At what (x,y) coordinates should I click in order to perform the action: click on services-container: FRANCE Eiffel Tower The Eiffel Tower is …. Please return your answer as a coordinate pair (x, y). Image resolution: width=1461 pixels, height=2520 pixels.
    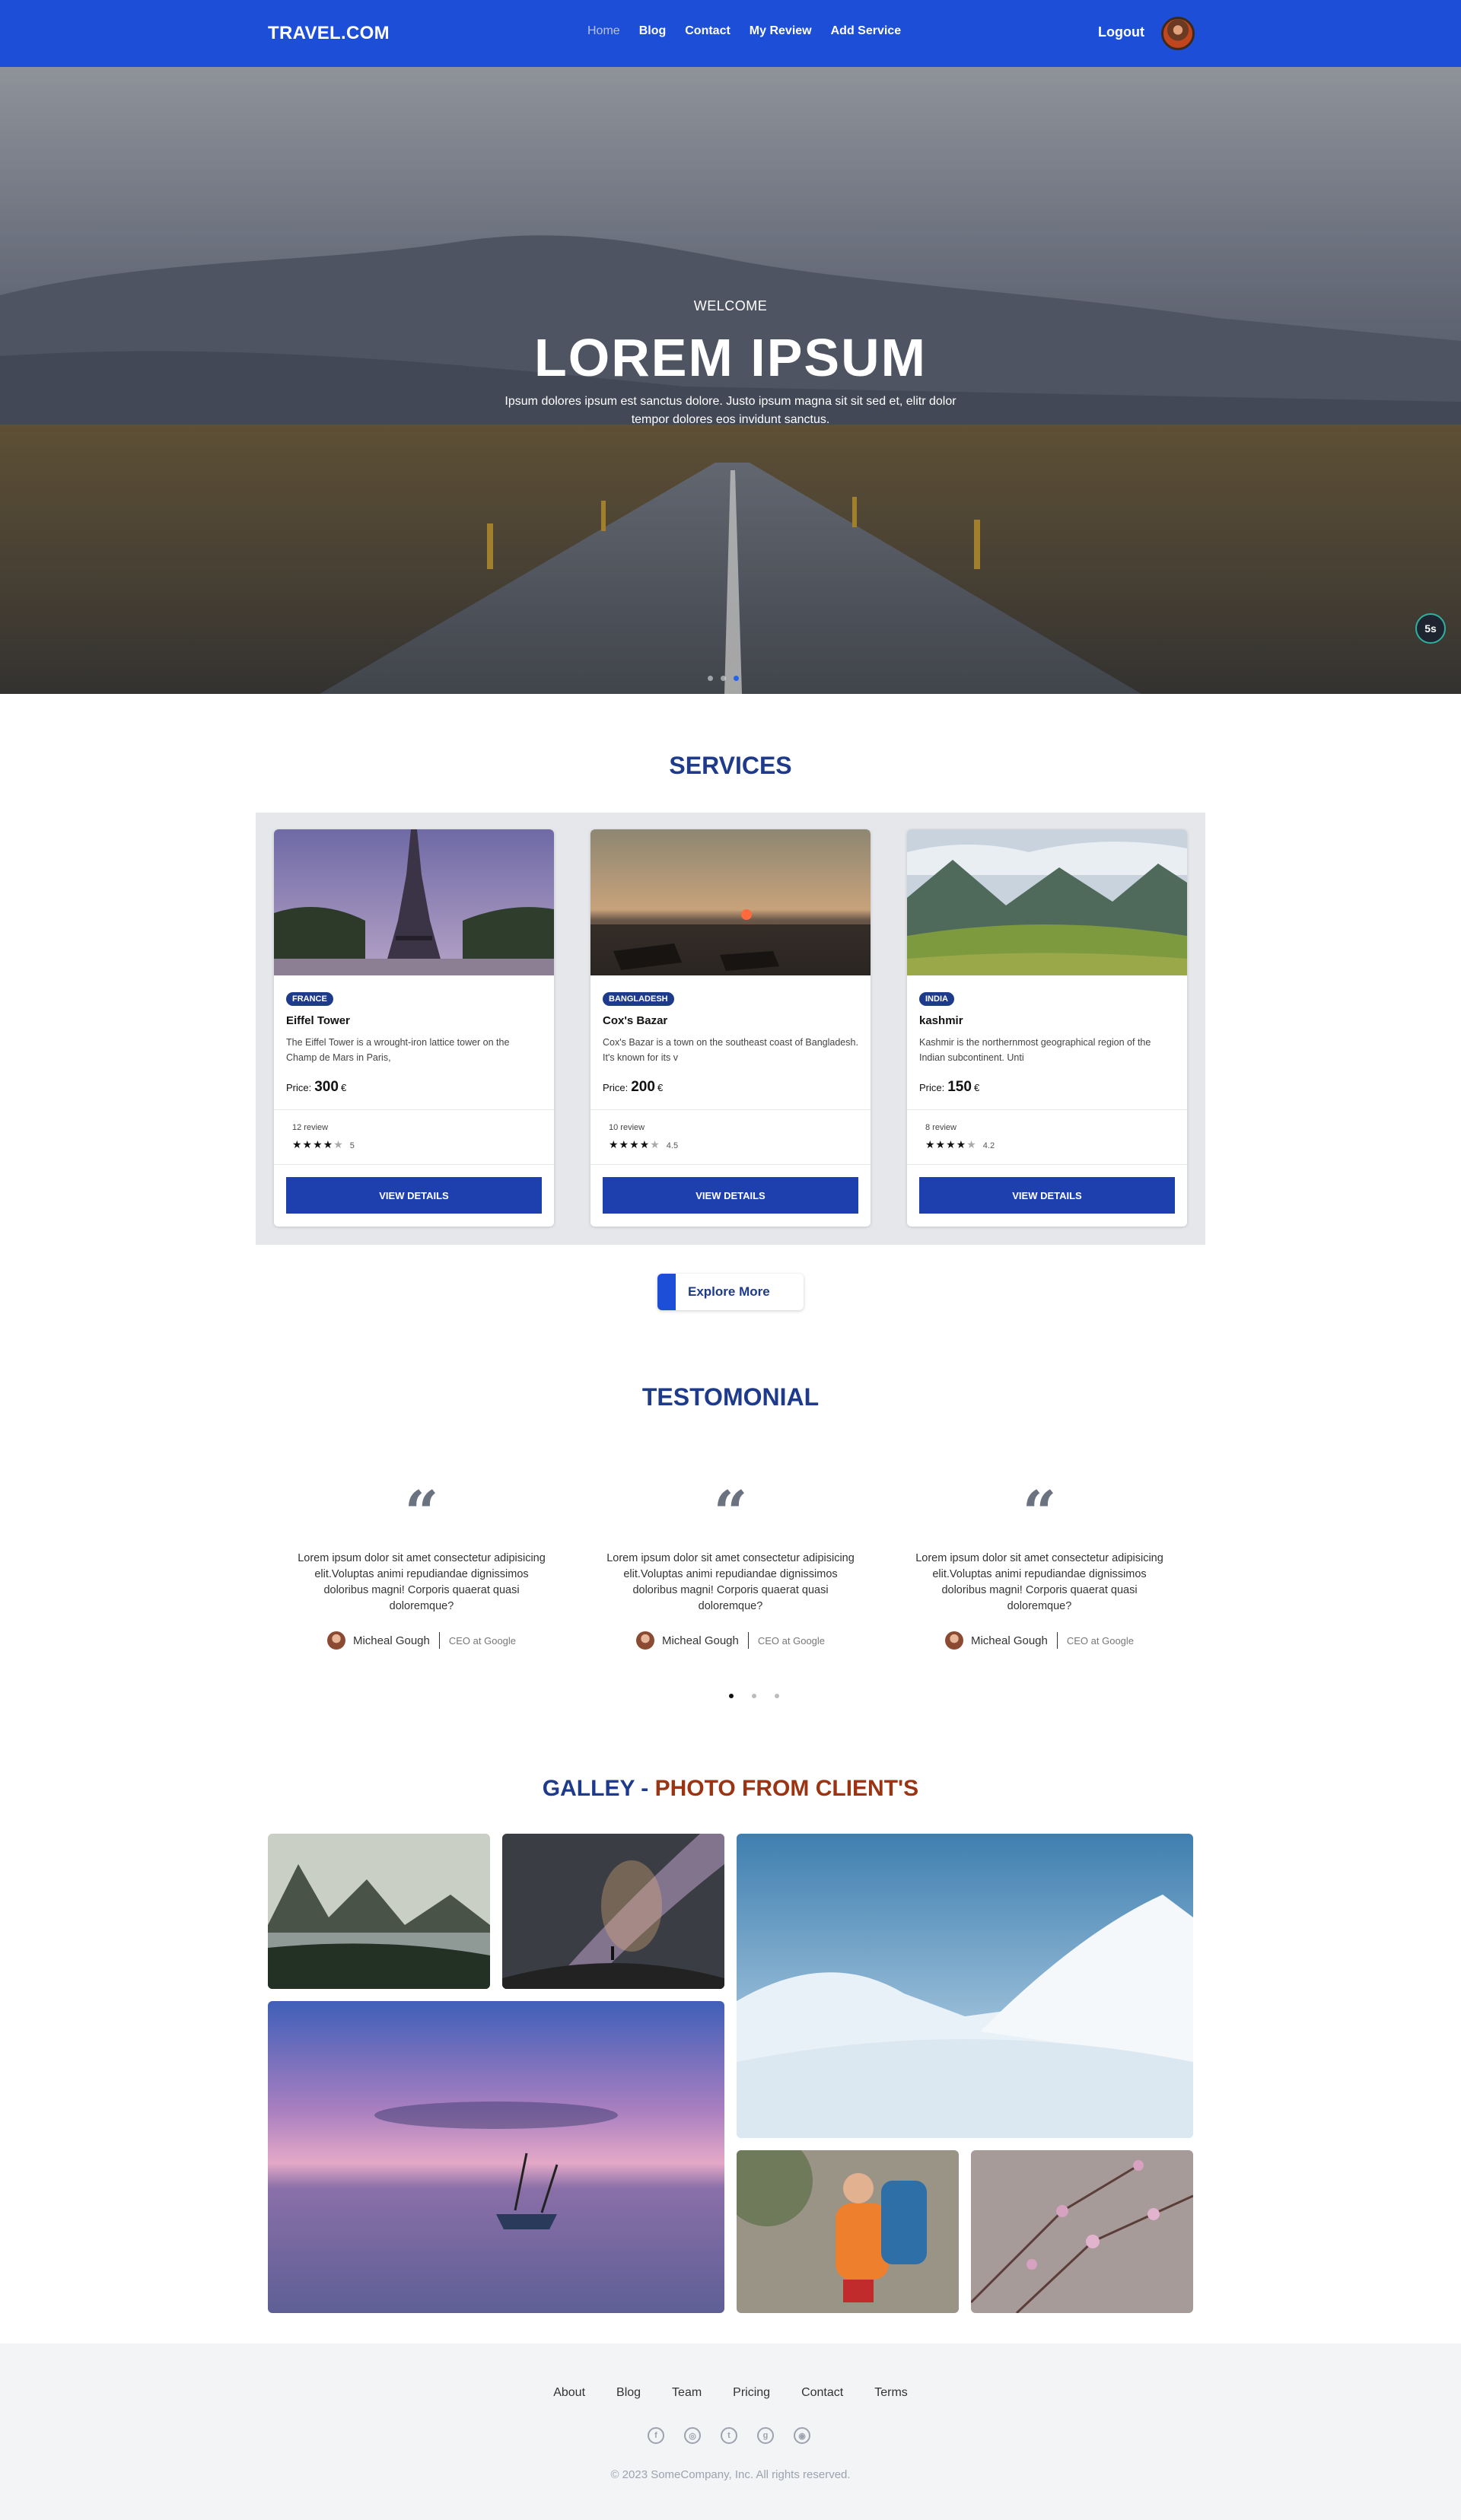
    Looking at the image, I should click on (730, 1029).